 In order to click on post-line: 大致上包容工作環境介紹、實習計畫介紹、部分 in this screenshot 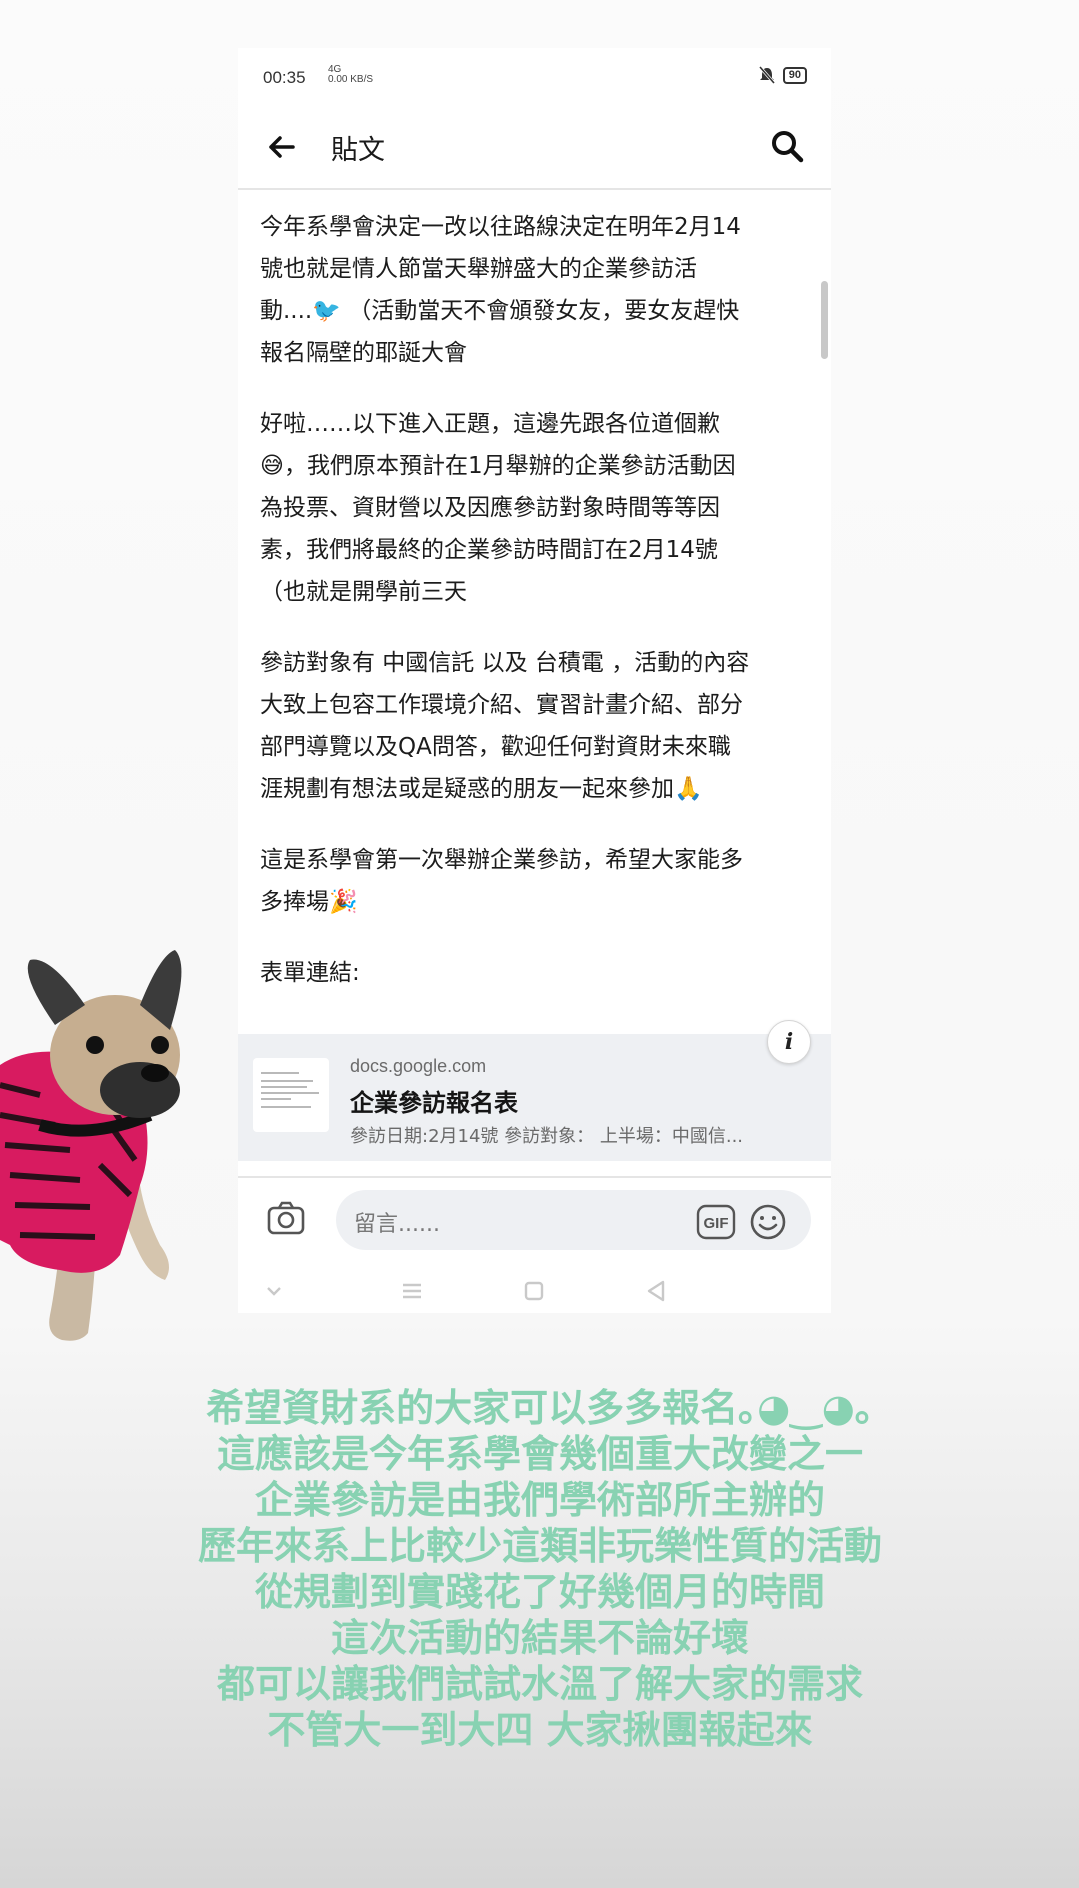, I will do `click(501, 705)`.